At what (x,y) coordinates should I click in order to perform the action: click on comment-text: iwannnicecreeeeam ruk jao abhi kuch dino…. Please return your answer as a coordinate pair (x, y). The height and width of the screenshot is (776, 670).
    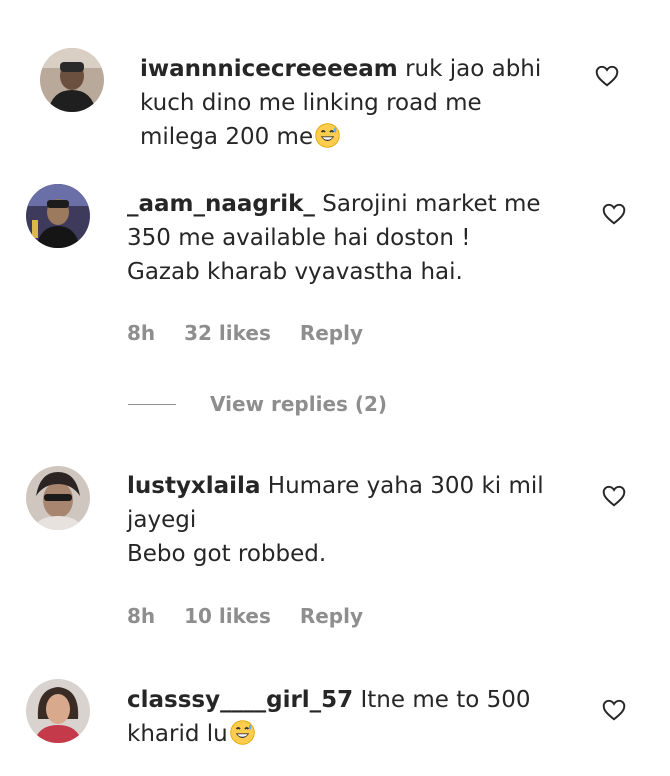
    Looking at the image, I should click on (360, 103).